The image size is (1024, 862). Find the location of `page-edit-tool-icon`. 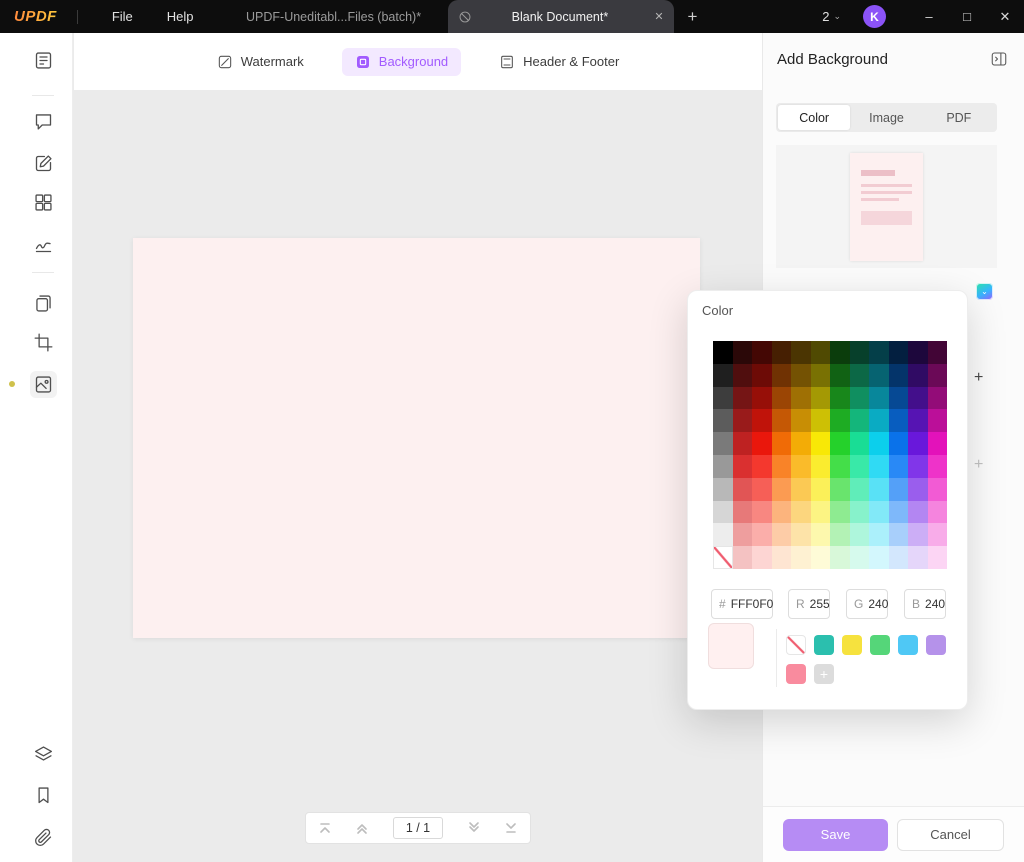

page-edit-tool-icon is located at coordinates (43, 303).